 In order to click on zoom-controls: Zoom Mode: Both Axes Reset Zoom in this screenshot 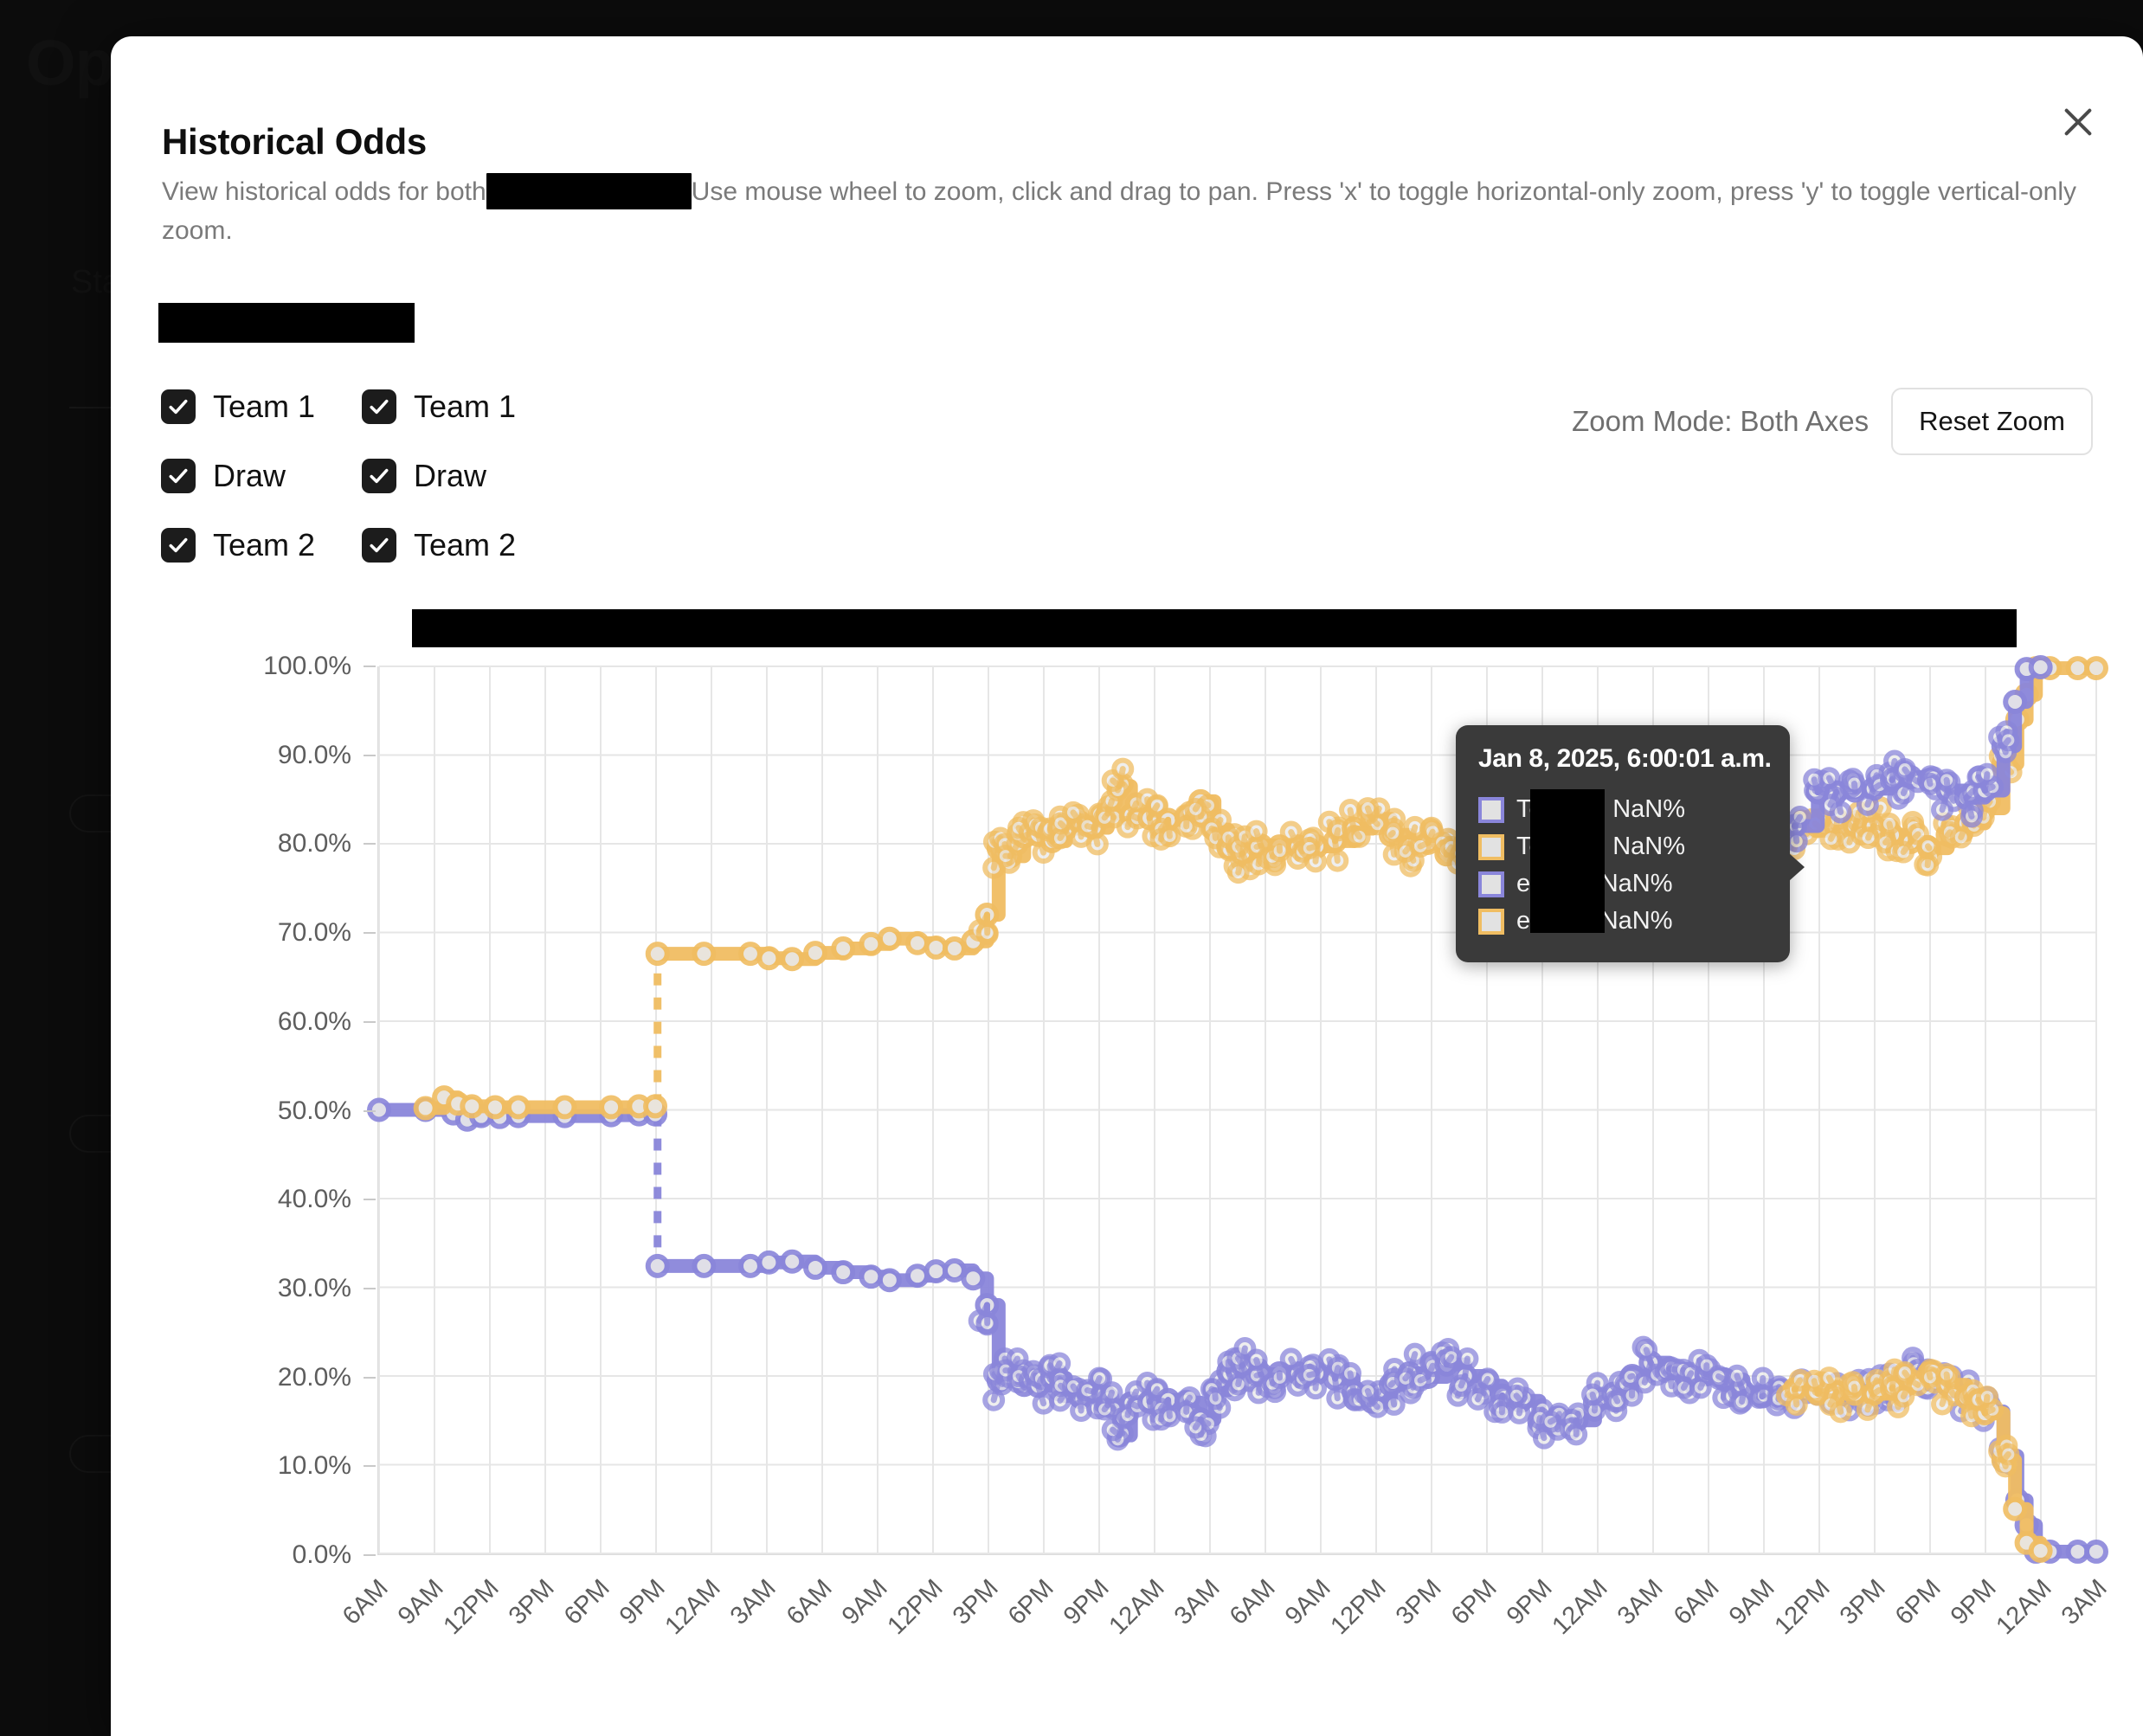, I will do `click(1832, 422)`.